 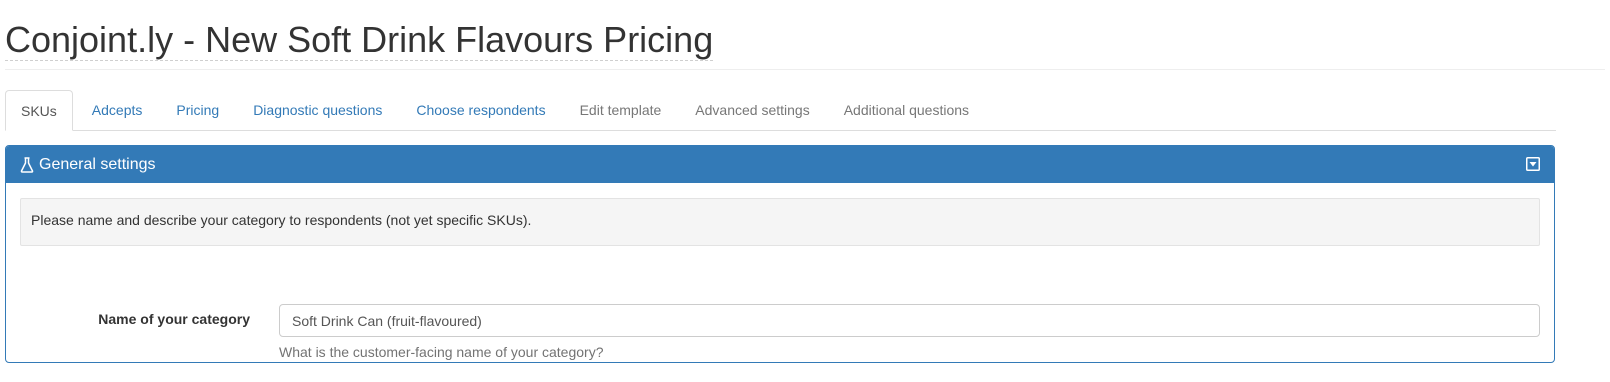 I want to click on title-divider, so click(x=805, y=69).